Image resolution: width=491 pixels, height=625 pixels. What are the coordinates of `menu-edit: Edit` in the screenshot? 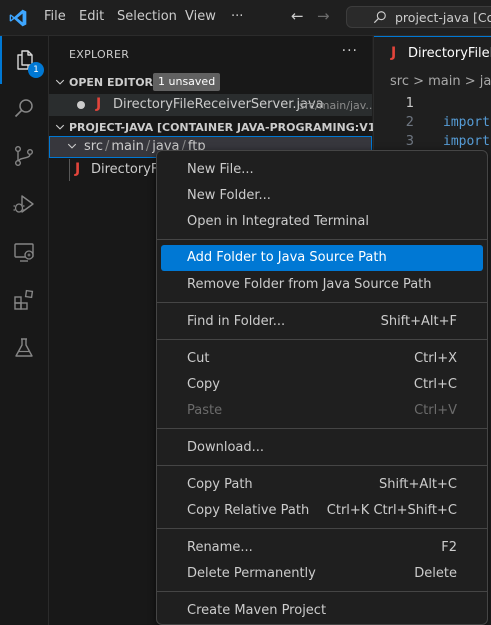 It's located at (91, 16).